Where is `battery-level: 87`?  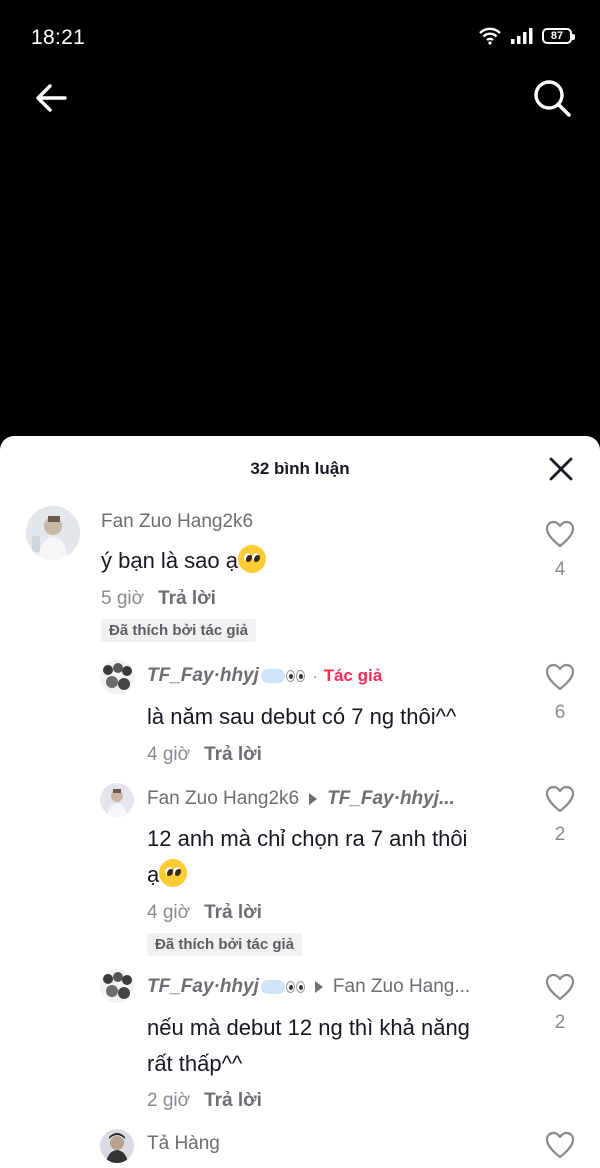 battery-level: 87 is located at coordinates (557, 36).